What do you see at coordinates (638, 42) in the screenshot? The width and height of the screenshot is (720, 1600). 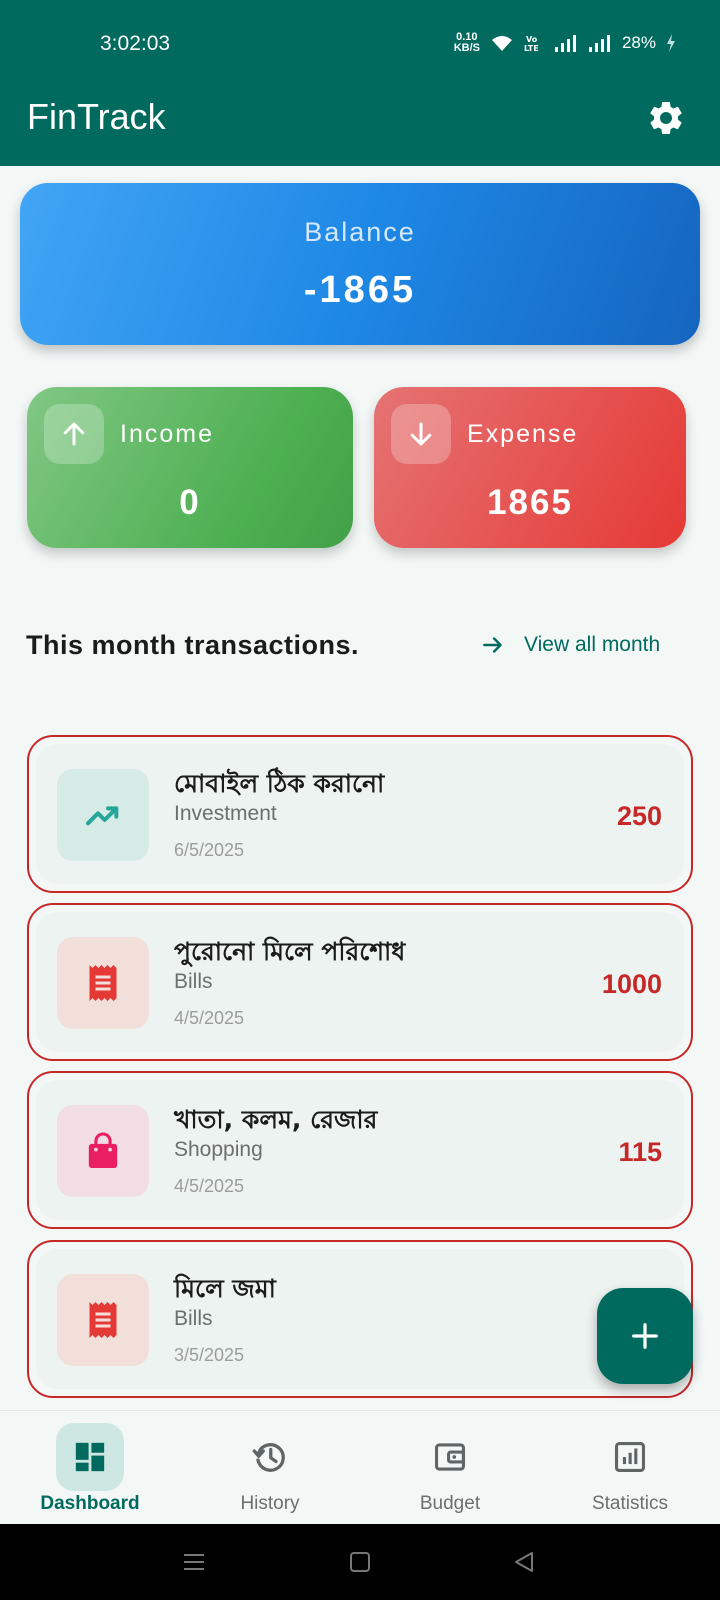 I see `battery-level: 28%` at bounding box center [638, 42].